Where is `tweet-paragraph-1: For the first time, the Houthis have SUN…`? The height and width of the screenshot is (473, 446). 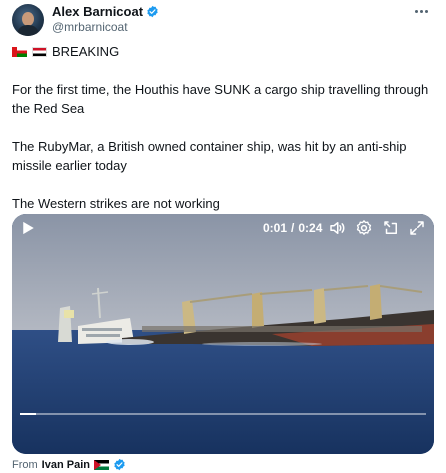 tweet-paragraph-1: For the first time, the Houthis have SUN… is located at coordinates (220, 99).